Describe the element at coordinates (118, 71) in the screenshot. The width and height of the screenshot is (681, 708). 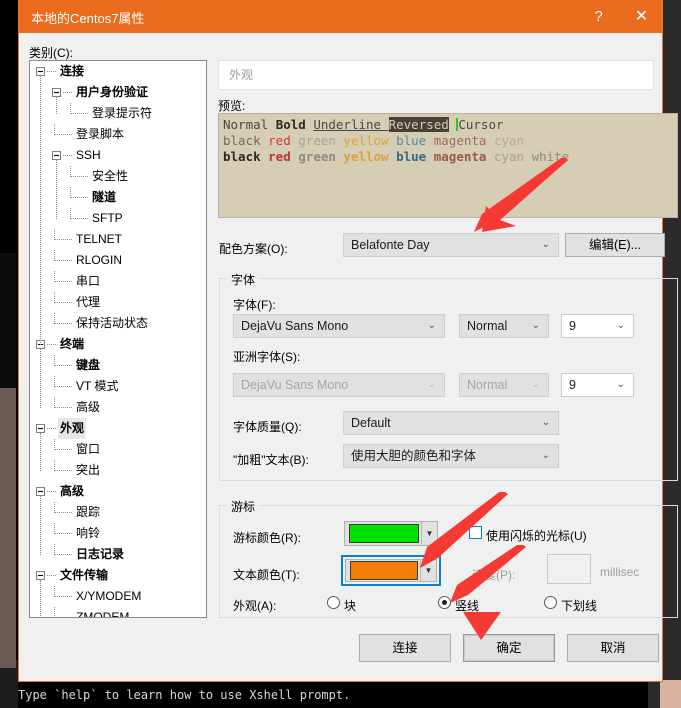
I see `tree-item-0: 连接` at that location.